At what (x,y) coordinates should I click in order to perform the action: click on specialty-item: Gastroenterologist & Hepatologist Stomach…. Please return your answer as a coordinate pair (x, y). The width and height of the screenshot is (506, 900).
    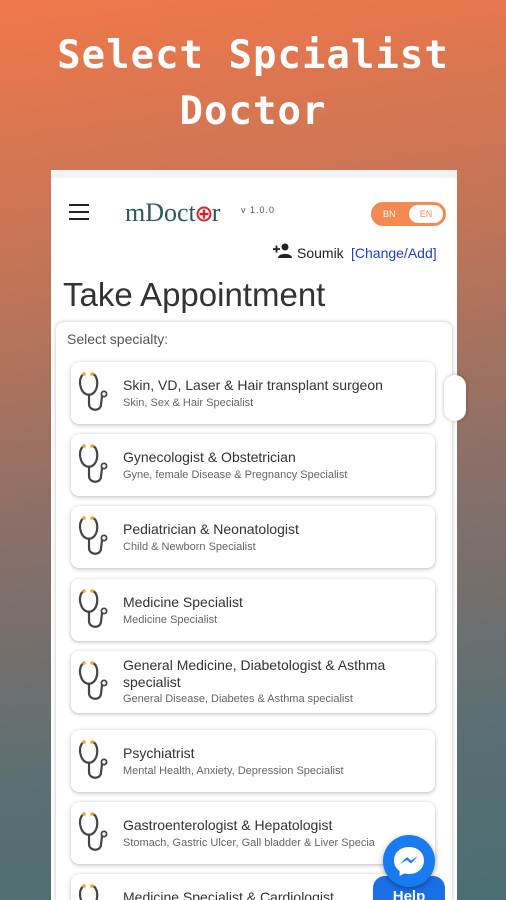
    Looking at the image, I should click on (253, 833).